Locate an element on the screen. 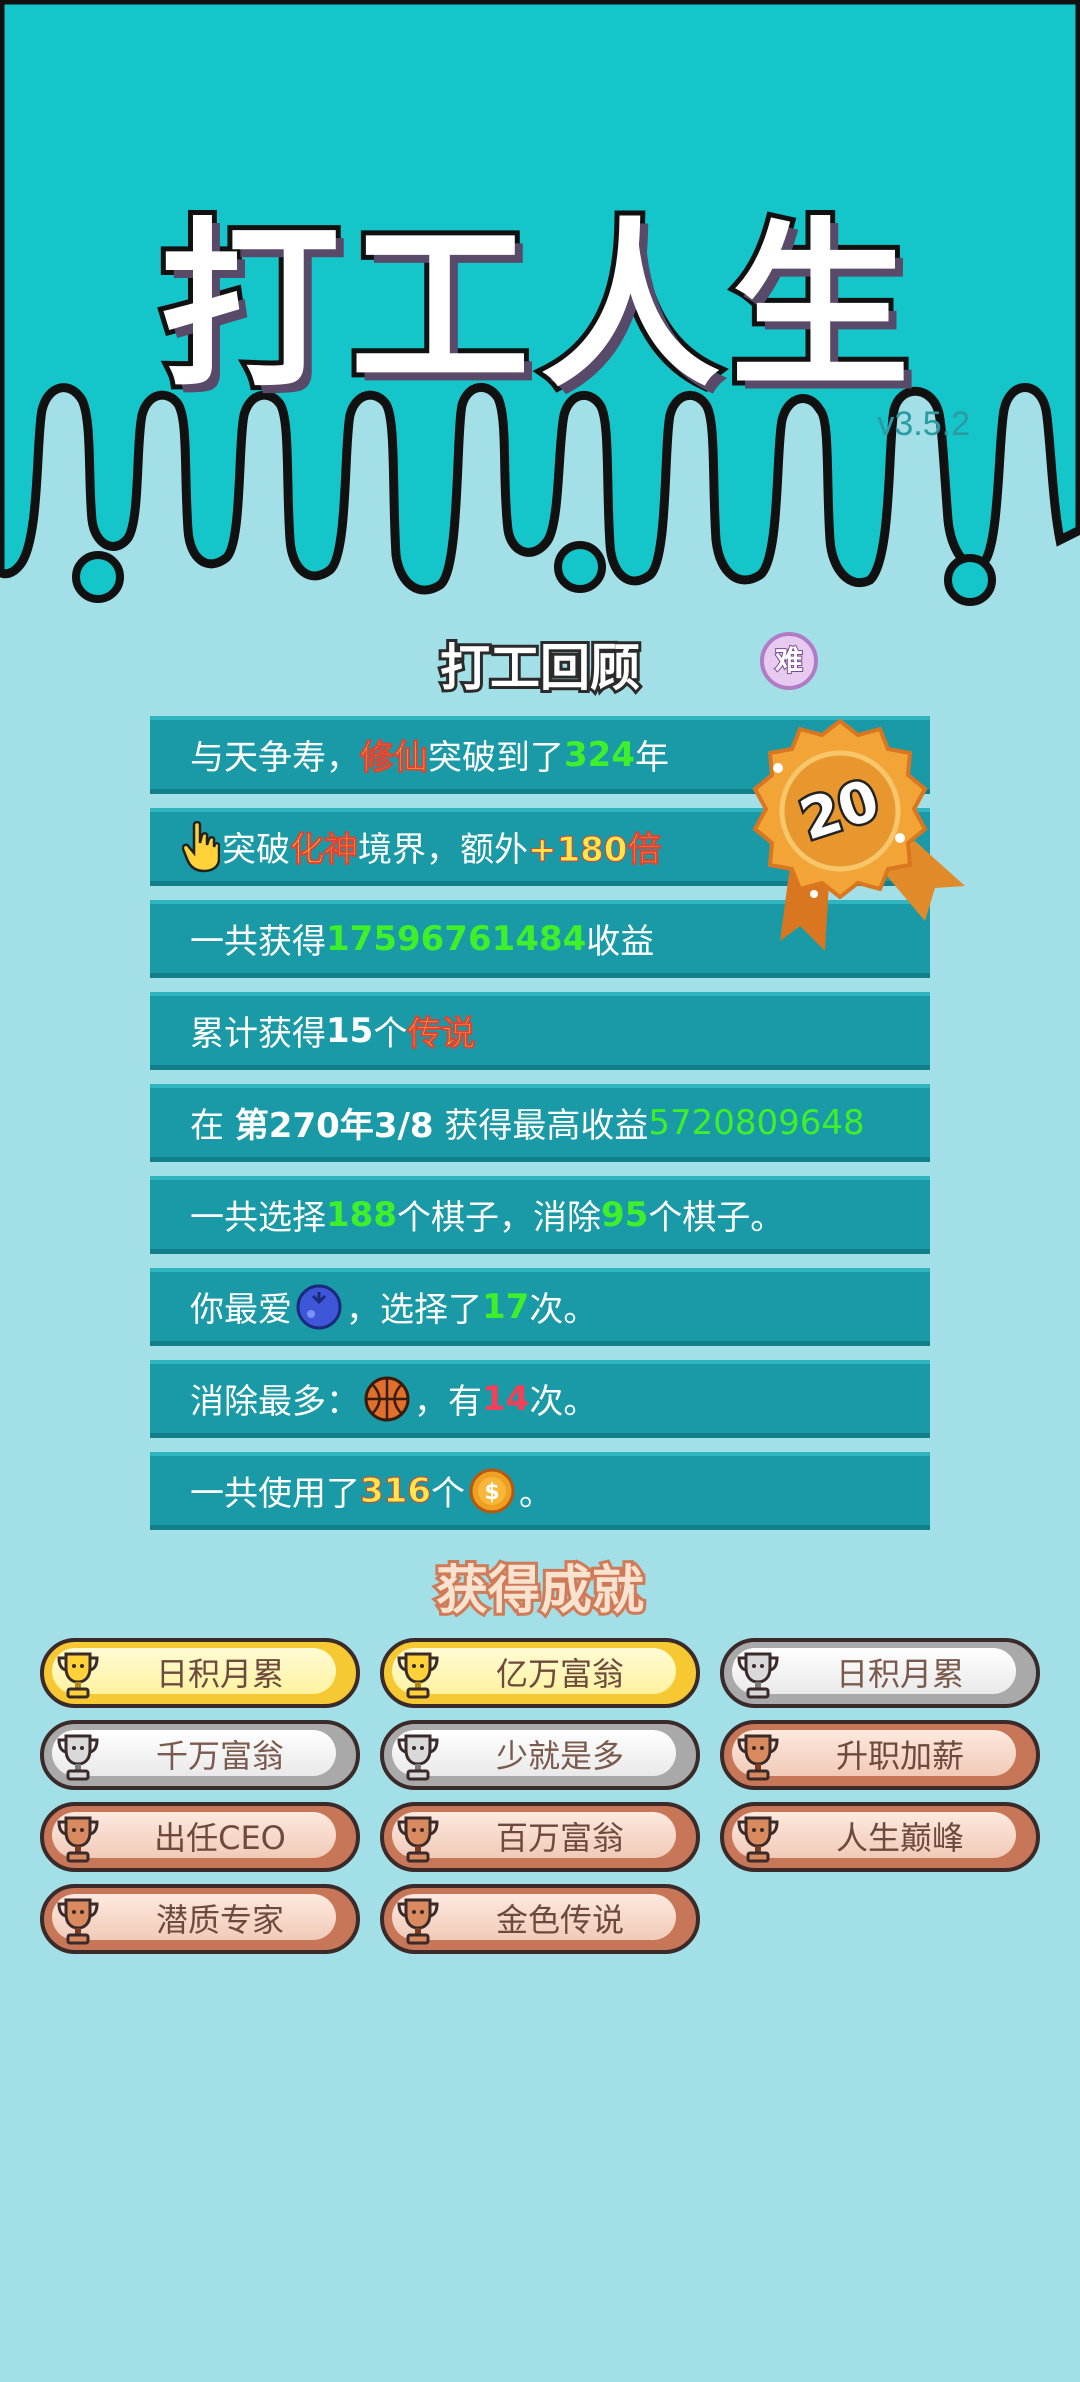 The width and height of the screenshot is (1080, 2382). achievement-label: 金色传说 is located at coordinates (559, 1920).